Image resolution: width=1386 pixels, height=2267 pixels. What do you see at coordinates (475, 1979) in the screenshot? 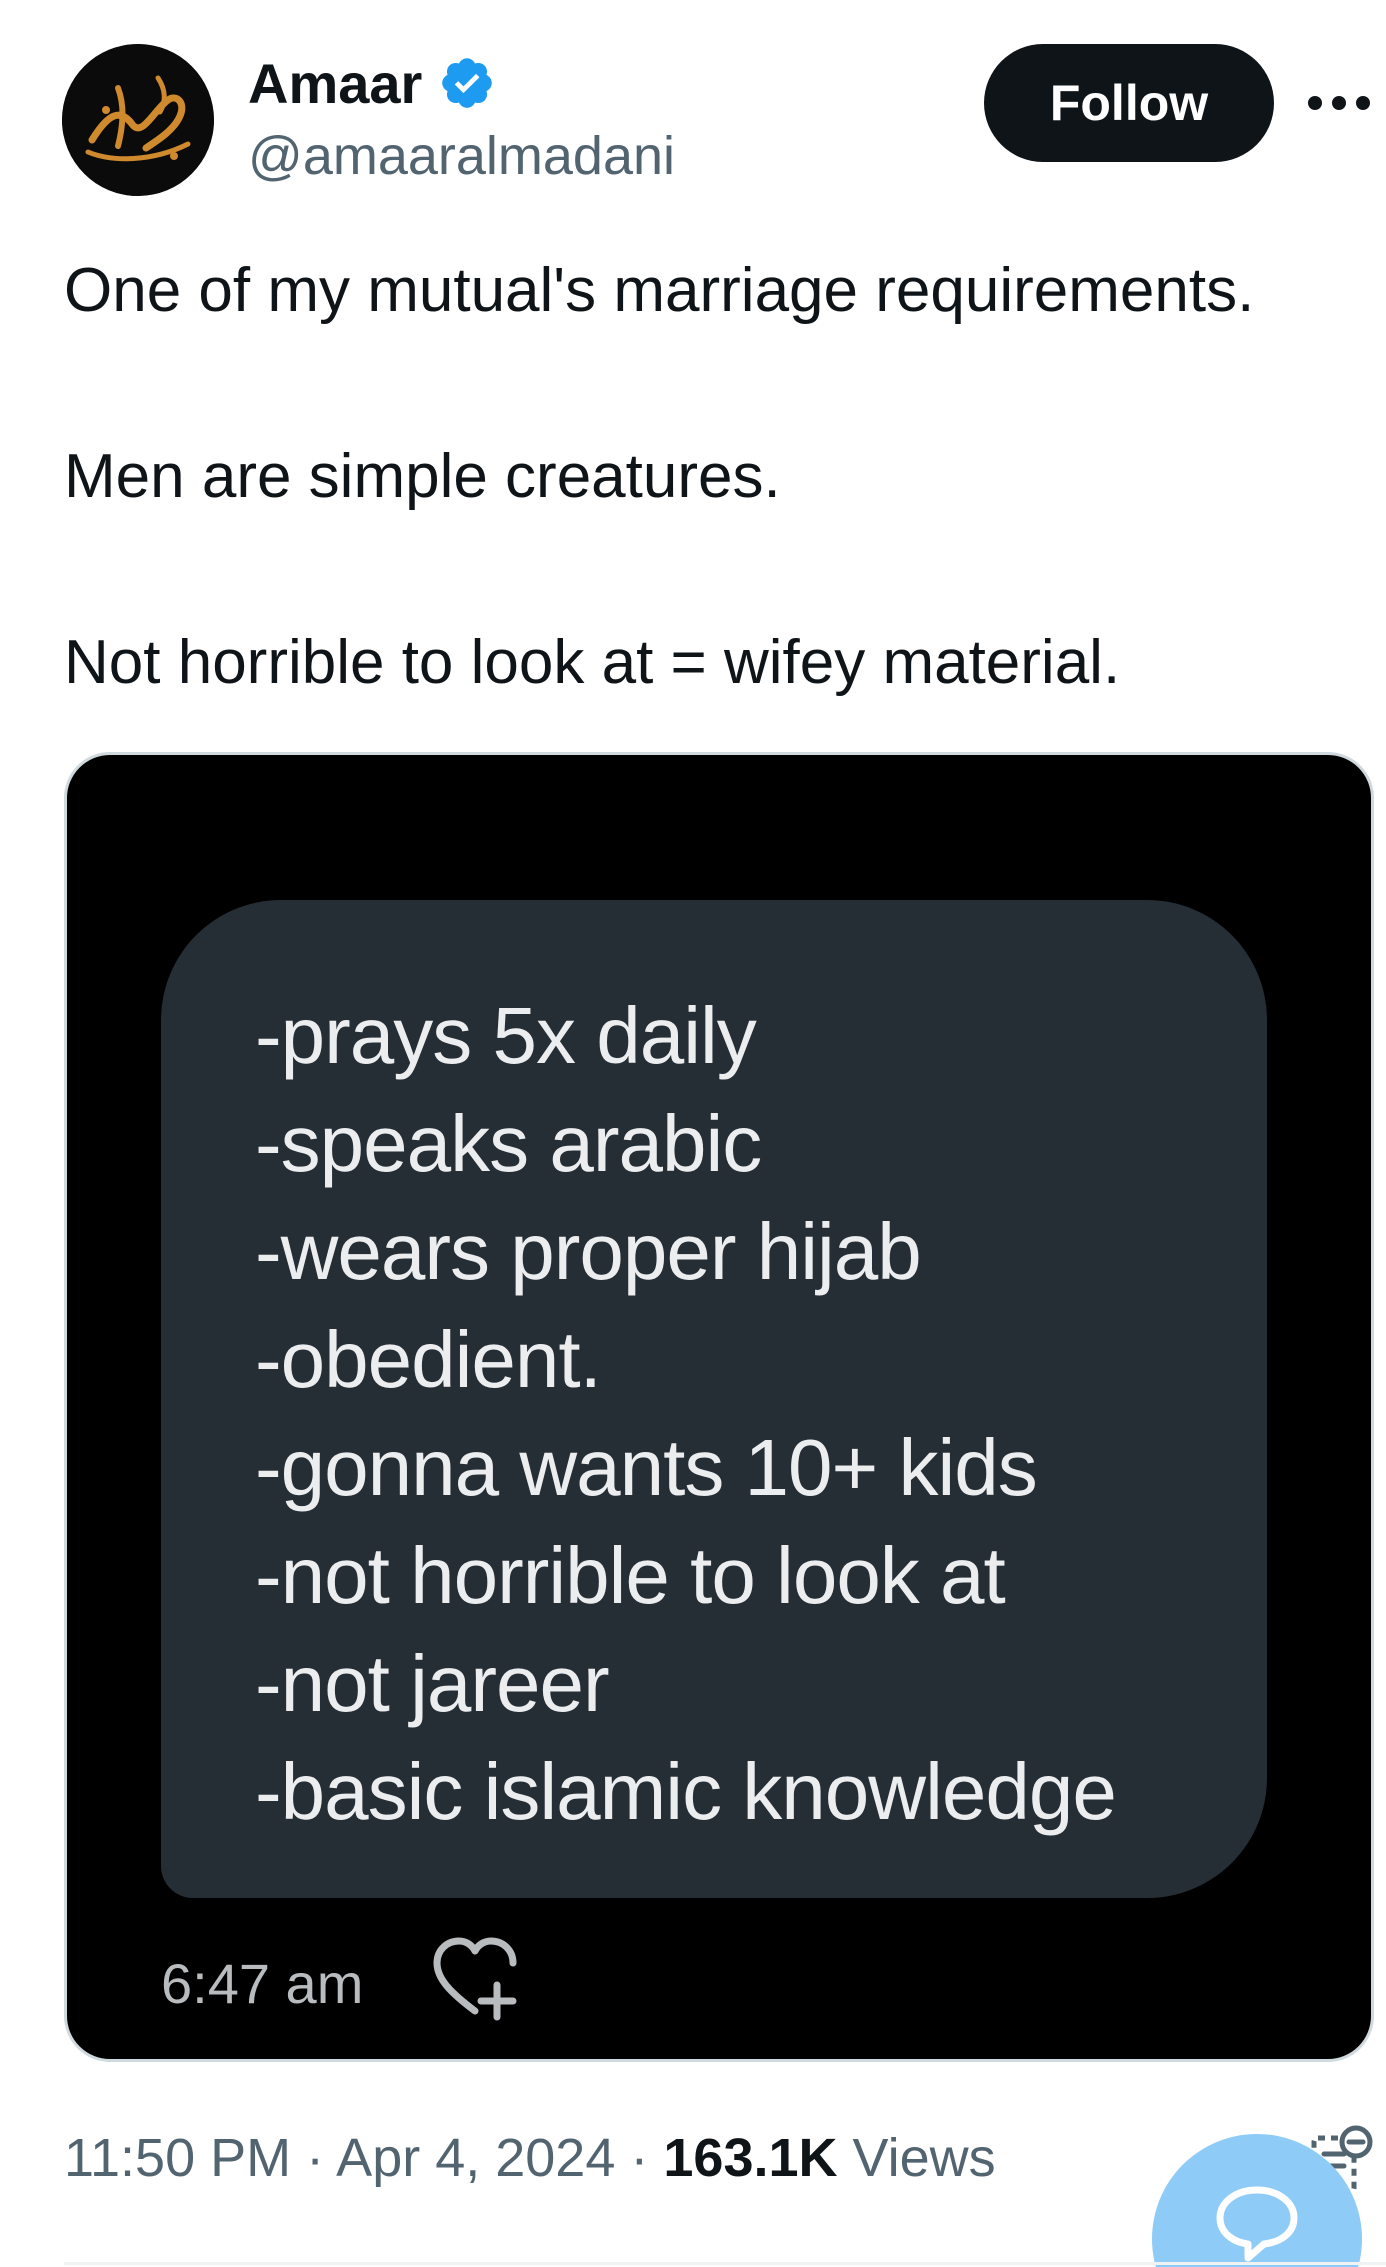
I see `heart-plus-icon` at bounding box center [475, 1979].